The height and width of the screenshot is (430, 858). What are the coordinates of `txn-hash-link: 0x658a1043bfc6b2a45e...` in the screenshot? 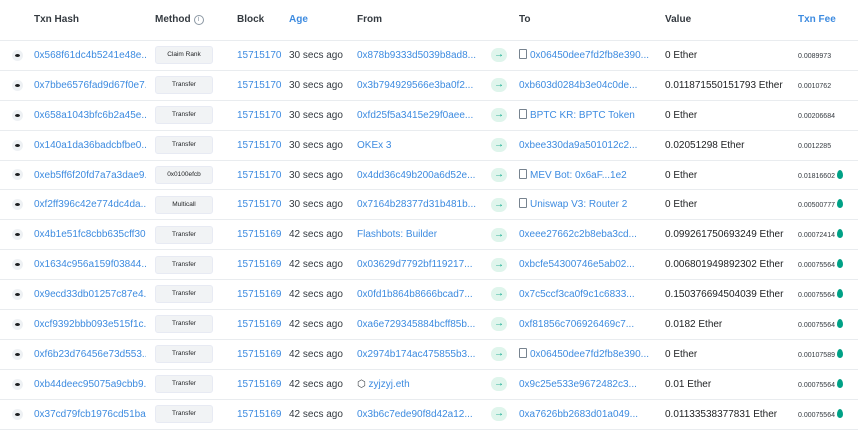 It's located at (90, 115).